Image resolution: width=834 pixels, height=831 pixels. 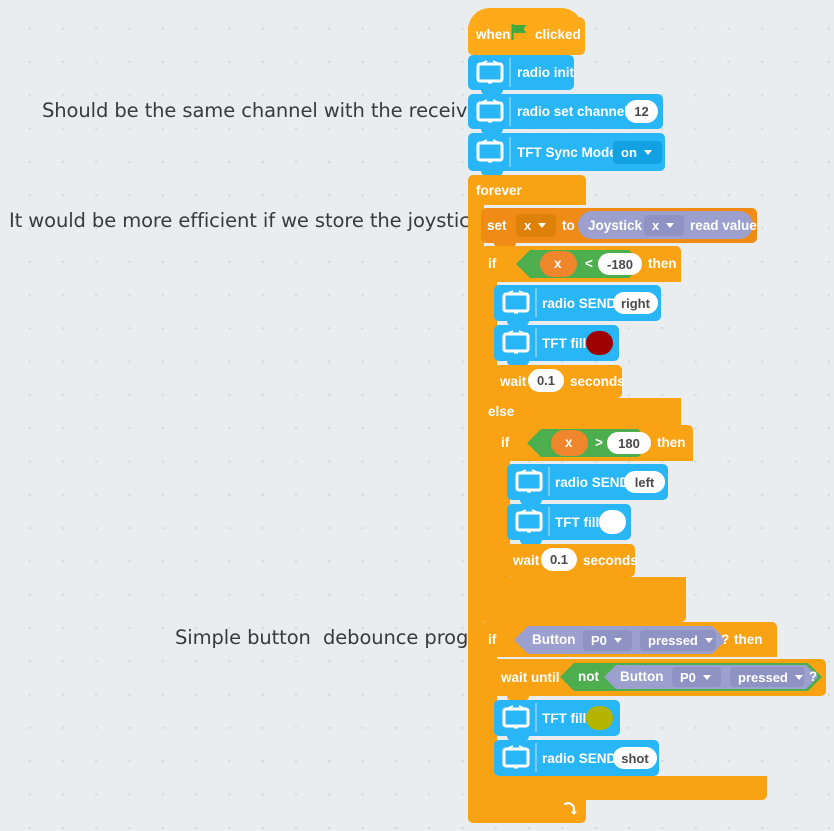 What do you see at coordinates (579, 303) in the screenshot?
I see `radio-send-right-label: radio SEND` at bounding box center [579, 303].